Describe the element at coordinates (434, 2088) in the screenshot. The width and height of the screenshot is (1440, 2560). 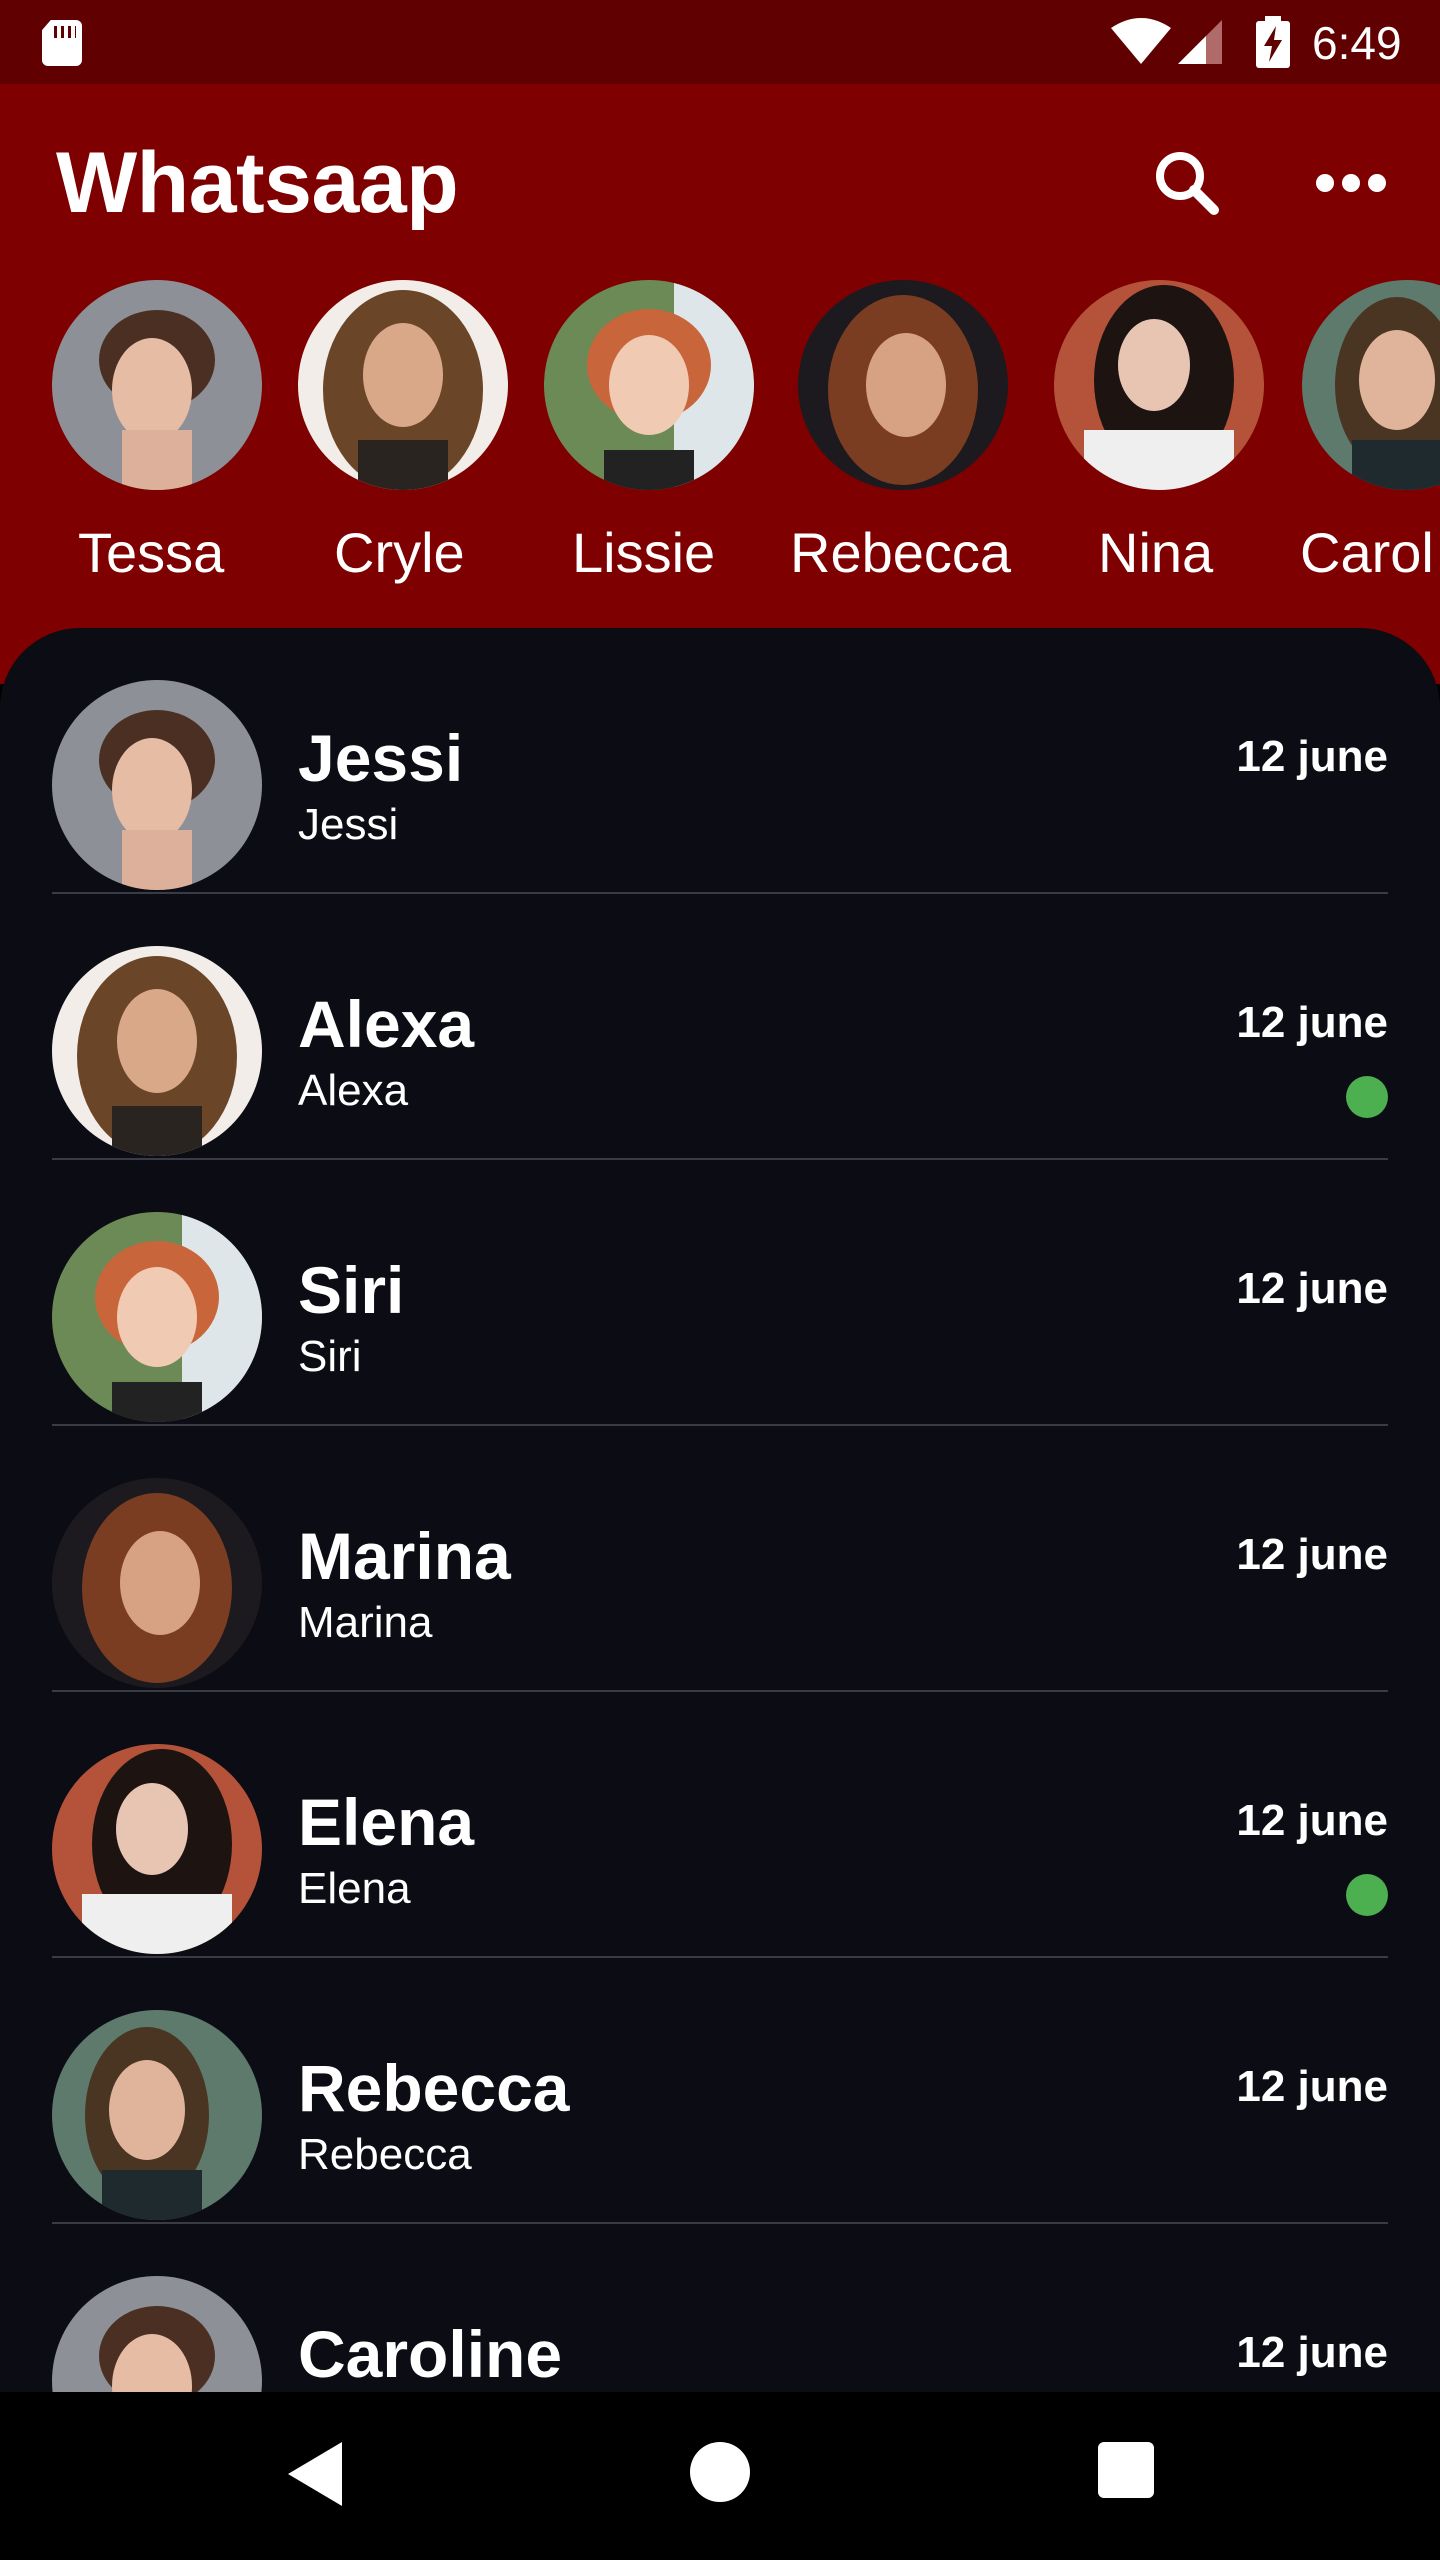
I see `chat-name: Rebecca` at that location.